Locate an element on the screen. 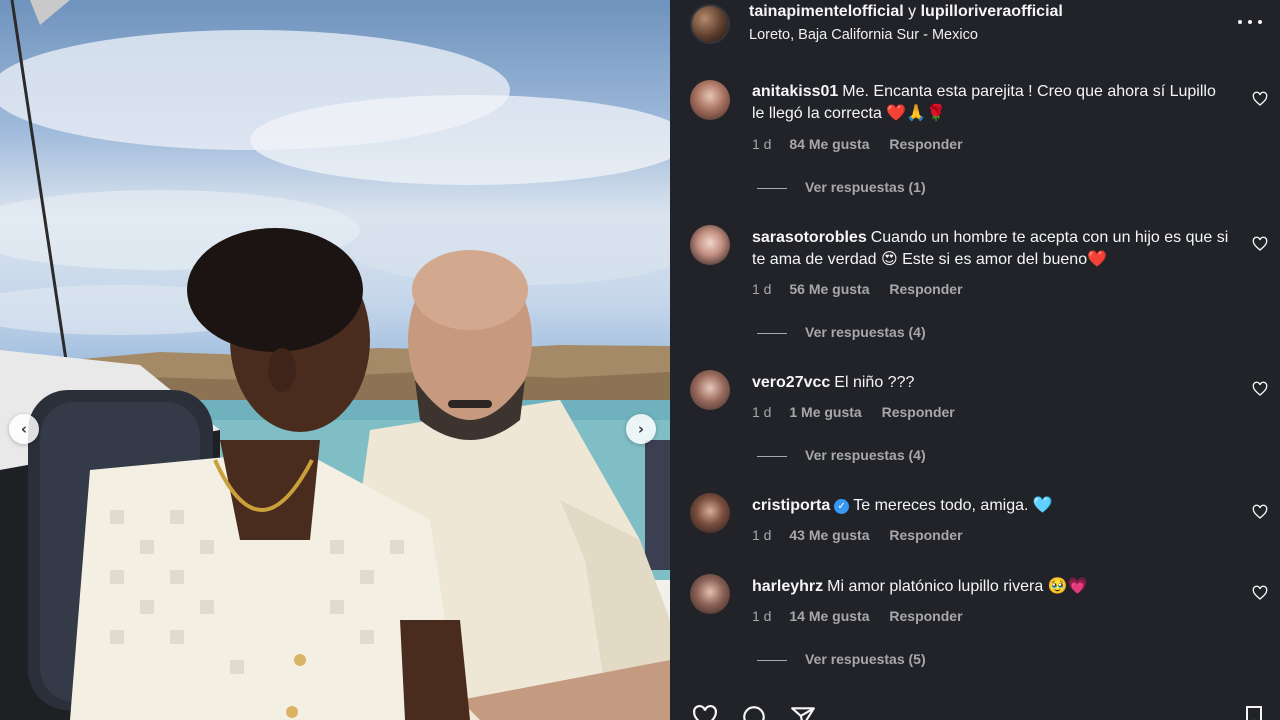 This screenshot has height=720, width=1280. comment-body: Te mereces todo, amiga. 🩵 is located at coordinates (953, 505).